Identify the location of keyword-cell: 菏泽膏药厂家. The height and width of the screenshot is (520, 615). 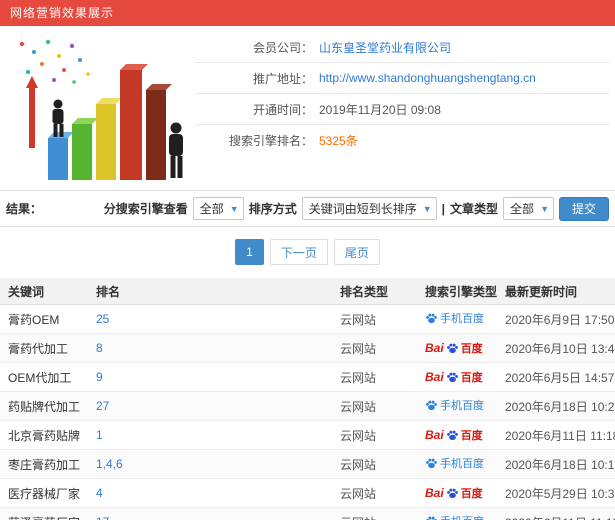
(44, 517).